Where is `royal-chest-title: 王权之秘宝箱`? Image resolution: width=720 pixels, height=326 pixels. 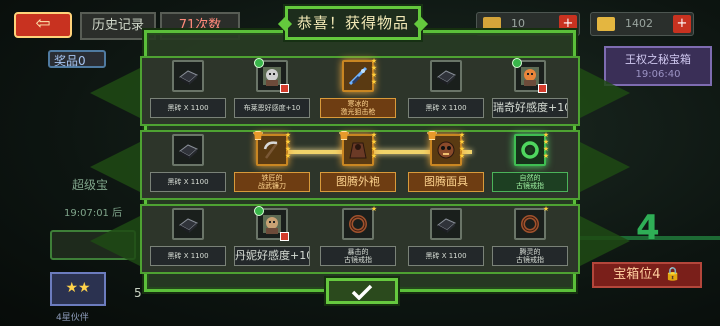
royal-chest-title: 王权之秘宝箱 is located at coordinates (658, 59).